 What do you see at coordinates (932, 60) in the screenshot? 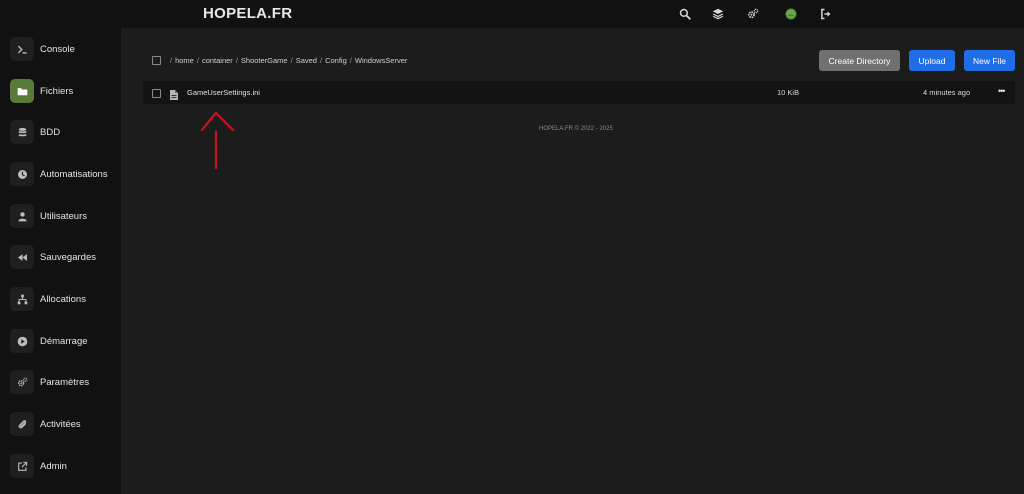
I see `upload-button: Upload` at bounding box center [932, 60].